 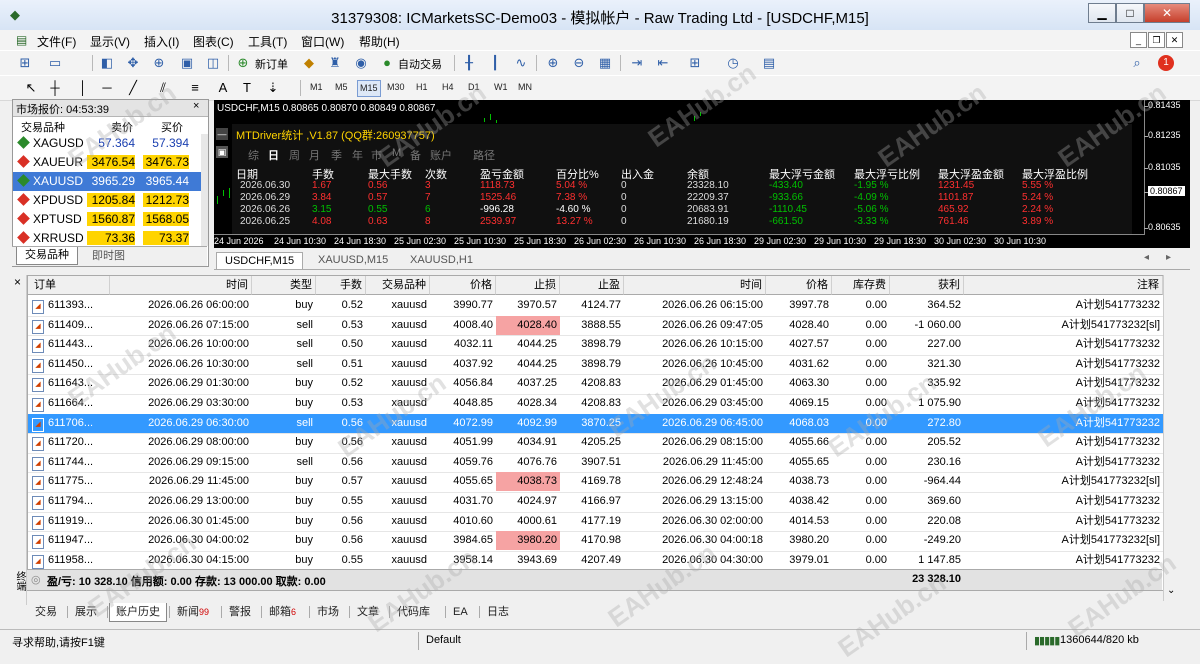 I want to click on mw-row: XAUUSD 3965.29 3965.44, so click(x=107, y=181).